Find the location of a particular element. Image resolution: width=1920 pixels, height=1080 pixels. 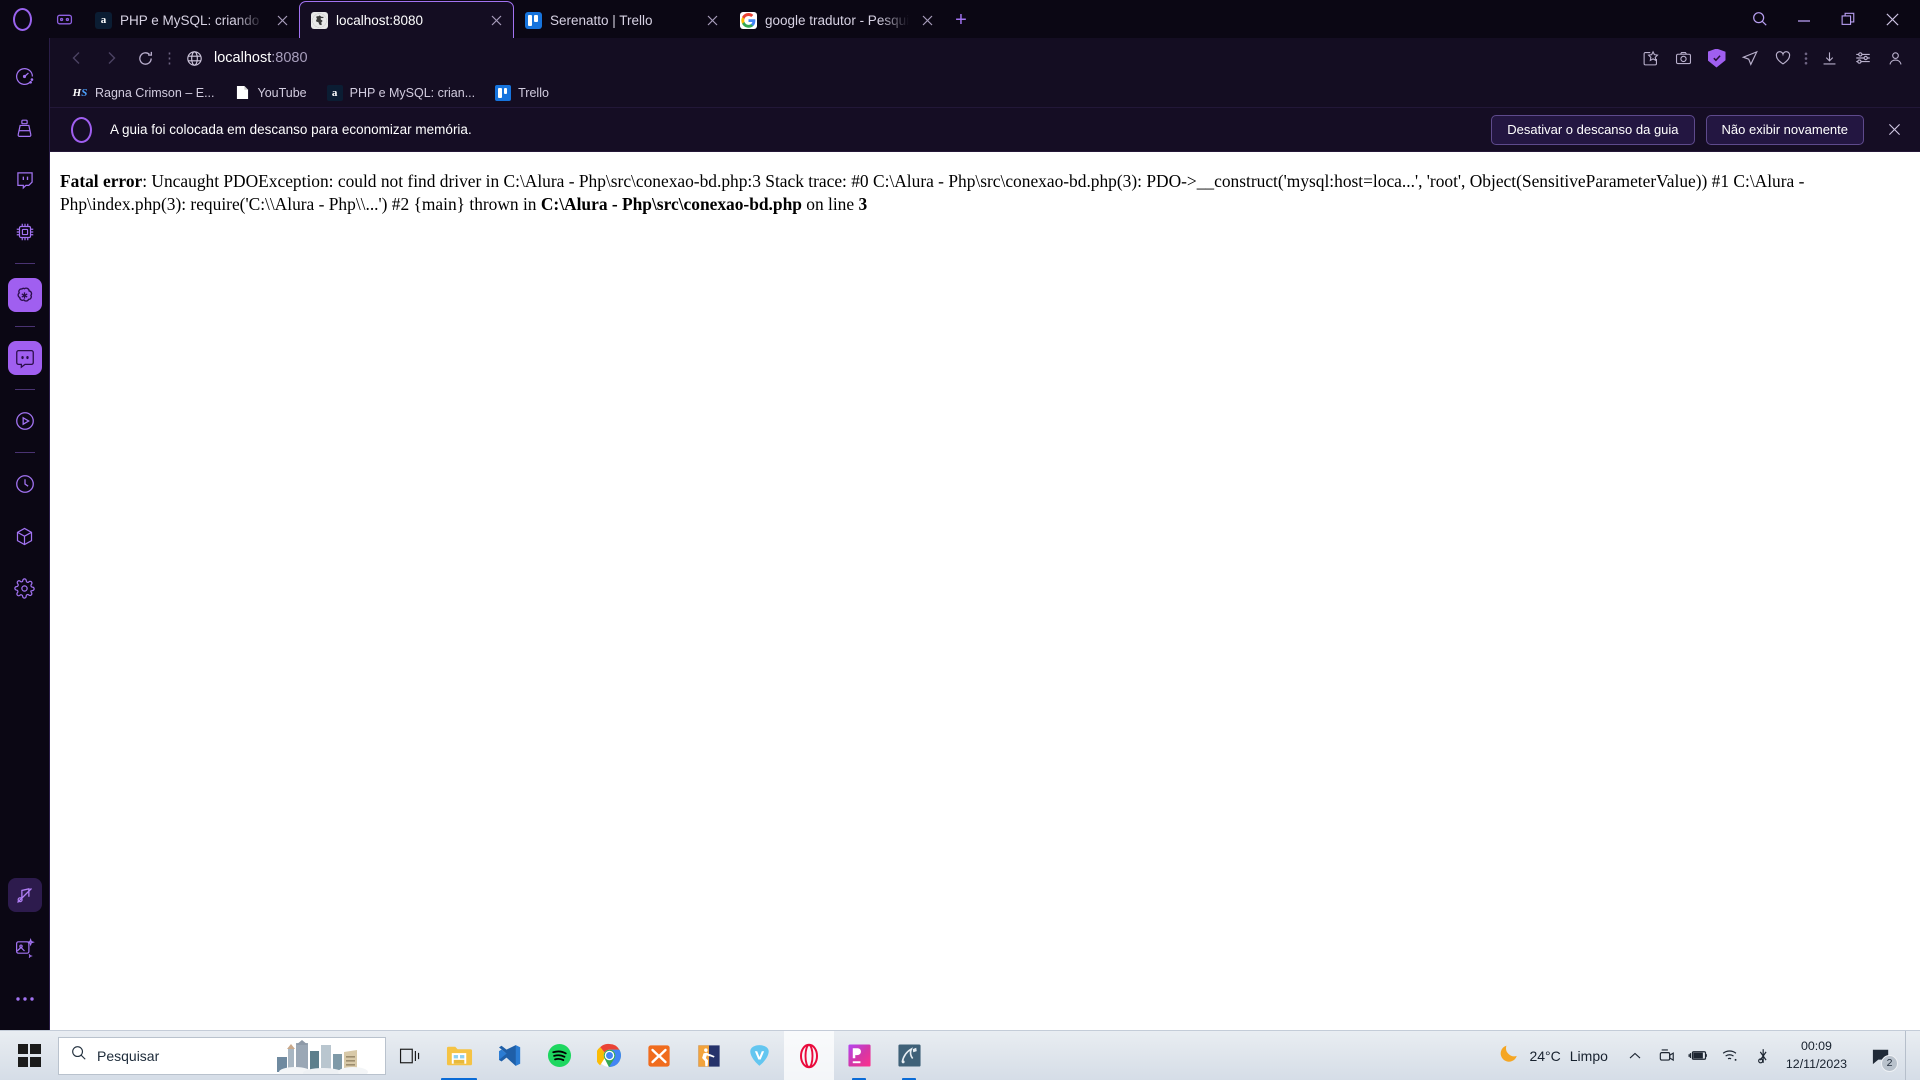

taskbar-search-input: Pesquisar is located at coordinates (222, 1055).